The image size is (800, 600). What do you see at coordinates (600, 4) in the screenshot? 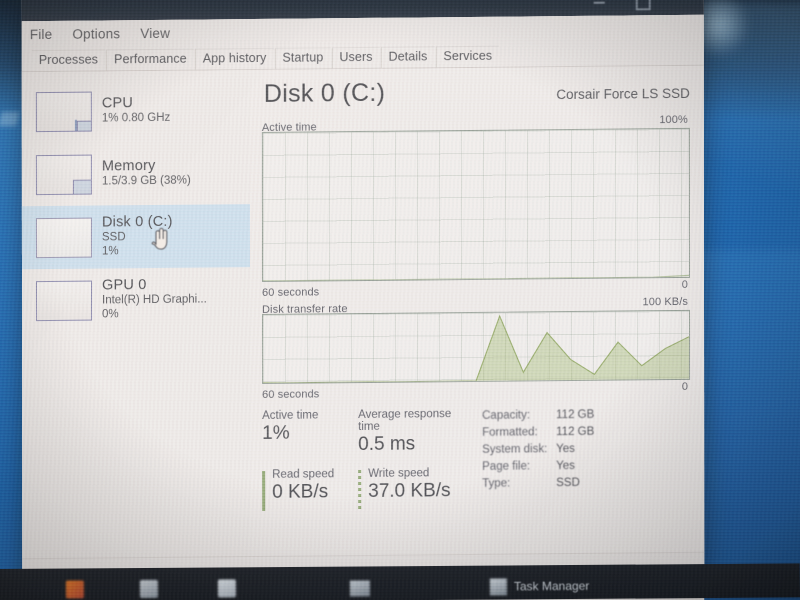
I see `minimize-button` at bounding box center [600, 4].